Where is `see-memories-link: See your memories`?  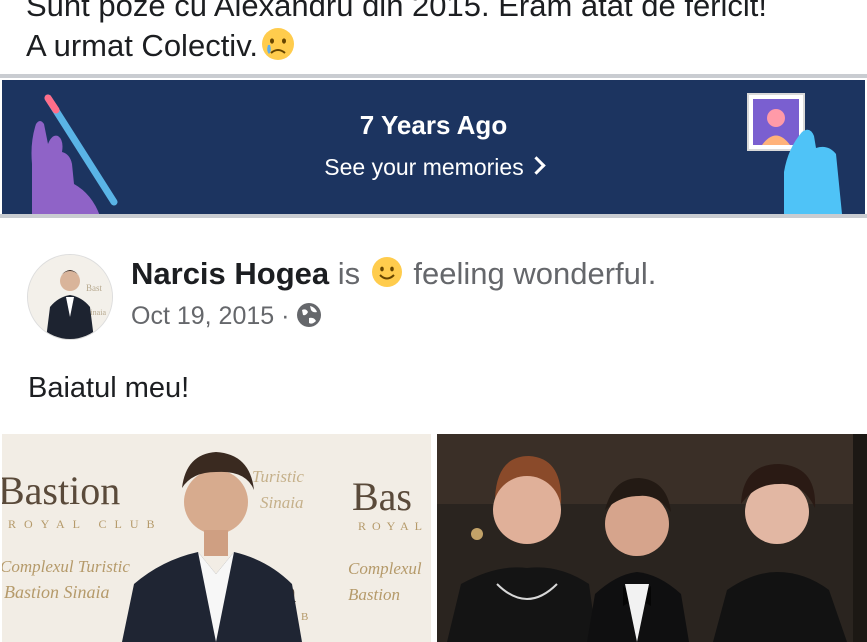 see-memories-link: See your memories is located at coordinates (433, 167).